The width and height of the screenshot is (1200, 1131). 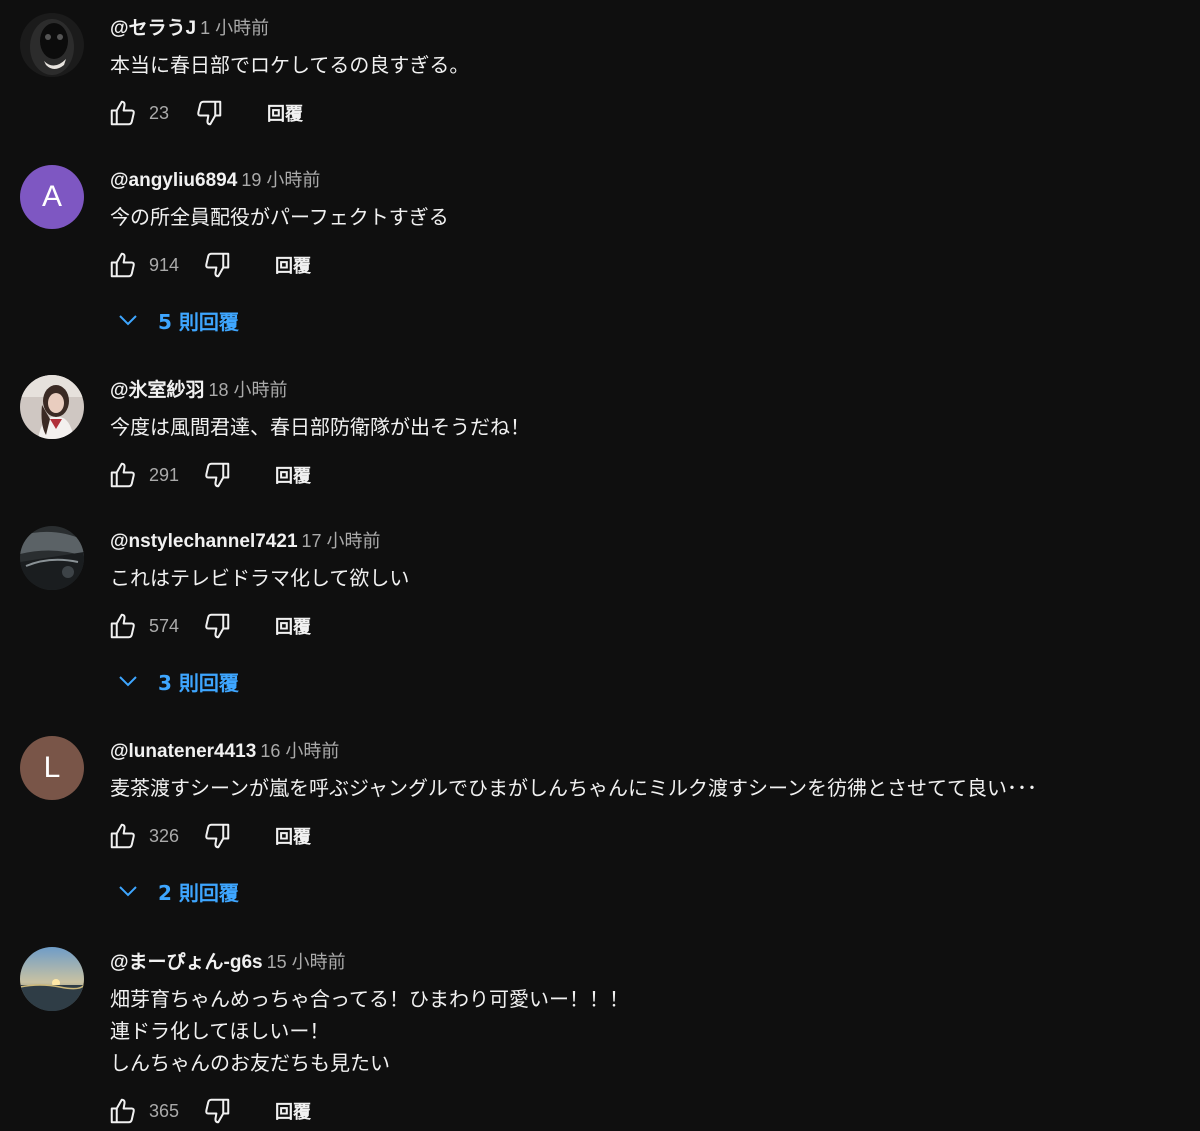 What do you see at coordinates (220, 1031) in the screenshot?
I see `comment-text-line: 連ドラ化してほしいー！` at bounding box center [220, 1031].